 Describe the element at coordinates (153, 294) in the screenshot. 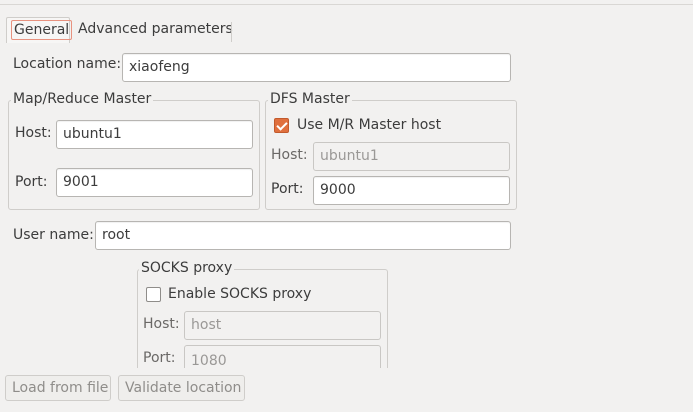

I see `enable-socks-proxy-checkbox` at that location.